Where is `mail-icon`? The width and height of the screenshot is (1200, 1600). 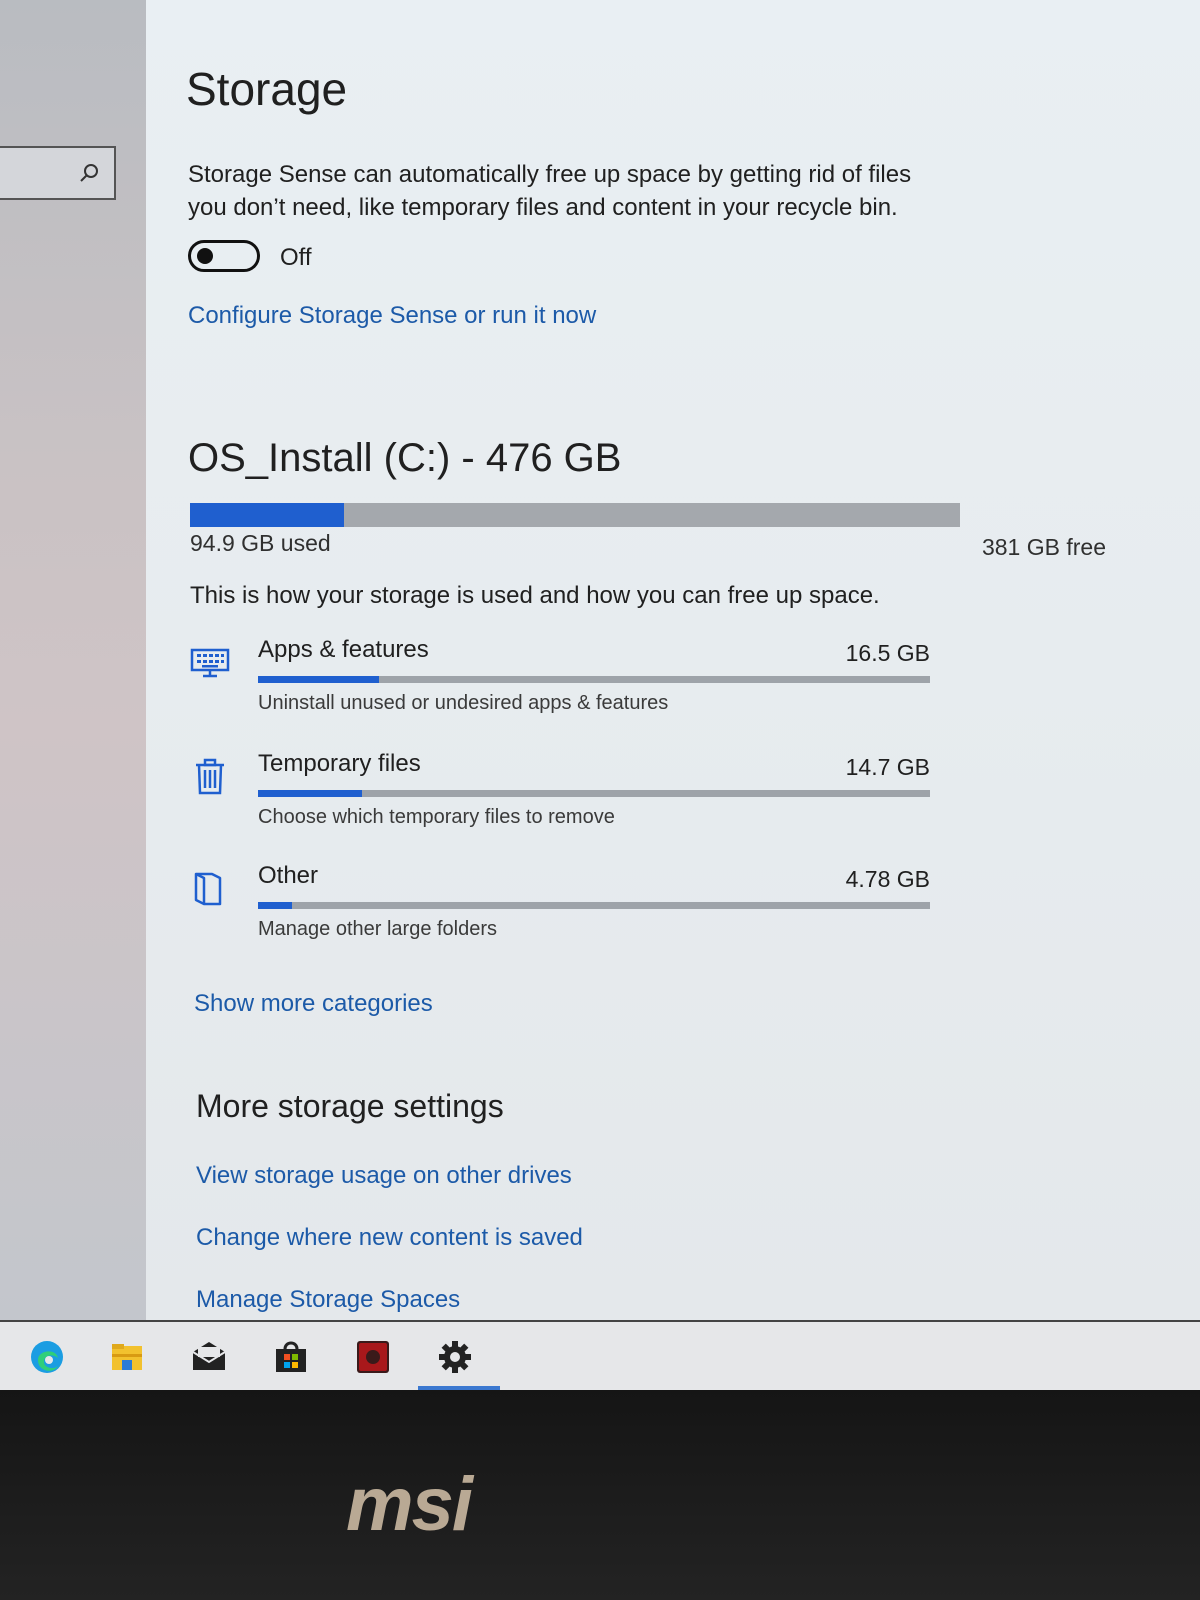 mail-icon is located at coordinates (208, 1357).